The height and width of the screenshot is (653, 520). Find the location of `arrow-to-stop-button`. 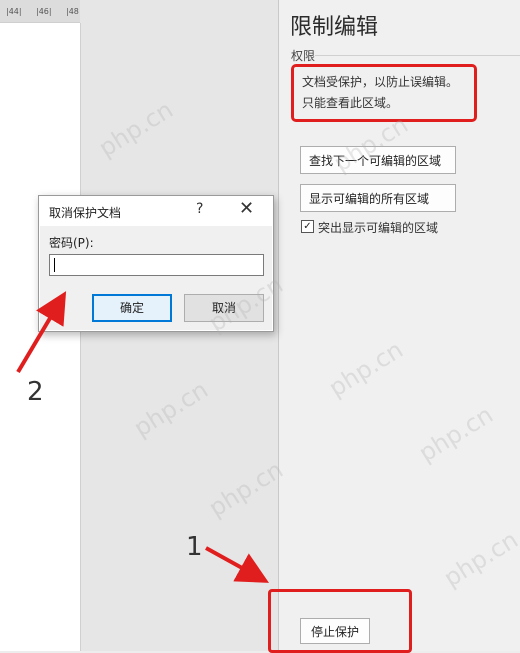

arrow-to-stop-button is located at coordinates (237, 564).